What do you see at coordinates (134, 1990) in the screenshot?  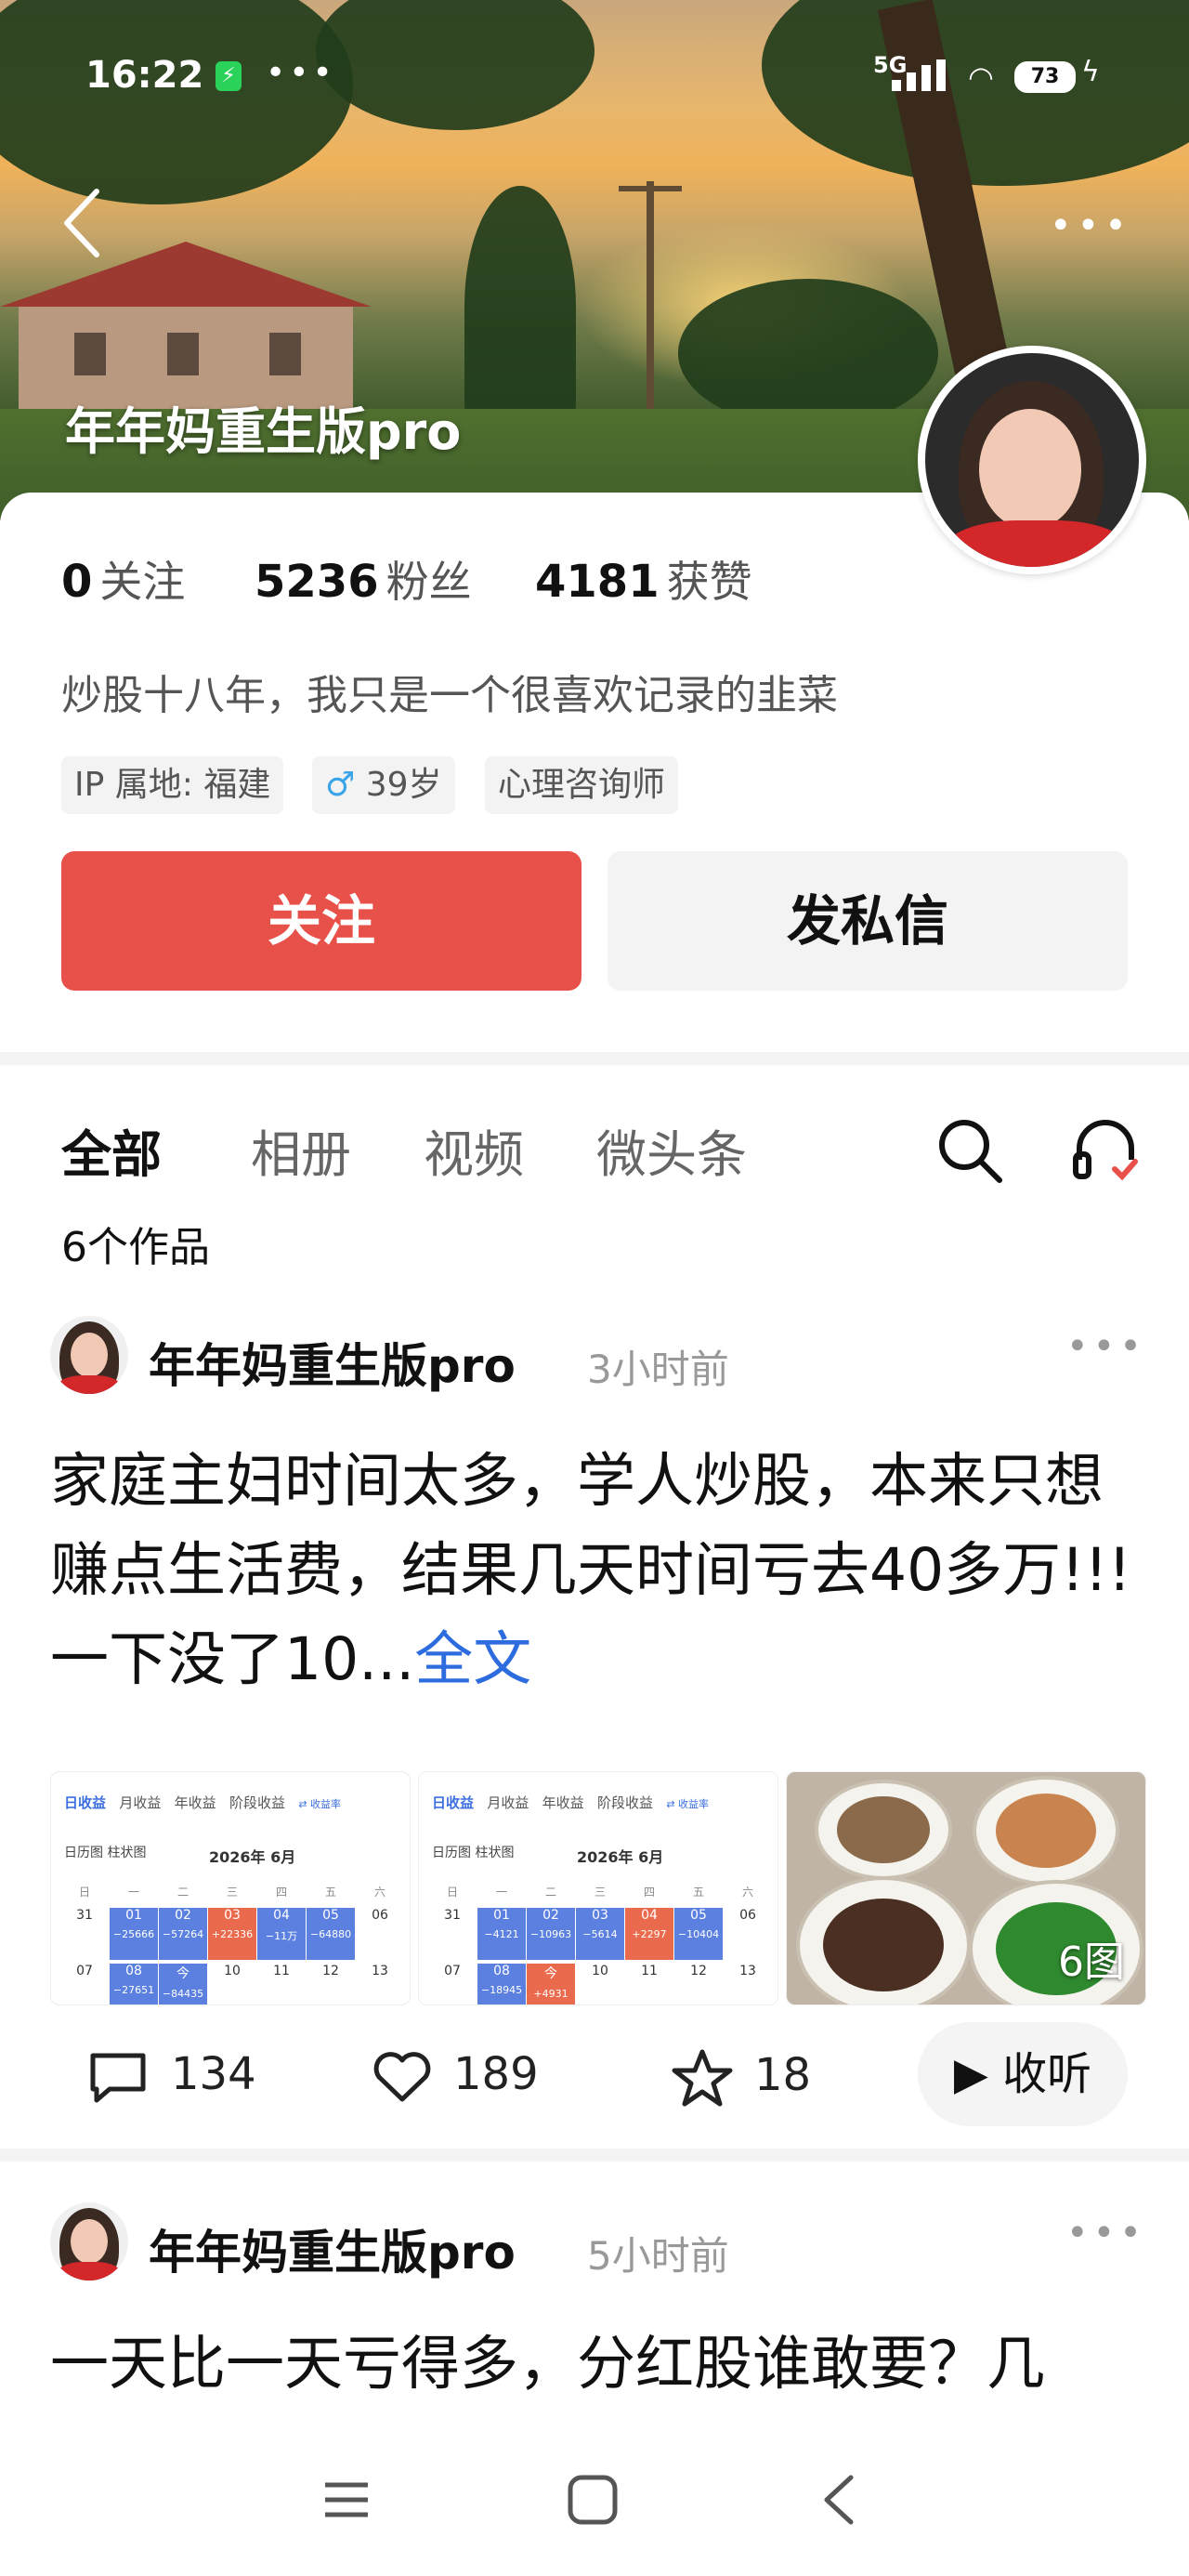 I see `day-pnl: −27651` at bounding box center [134, 1990].